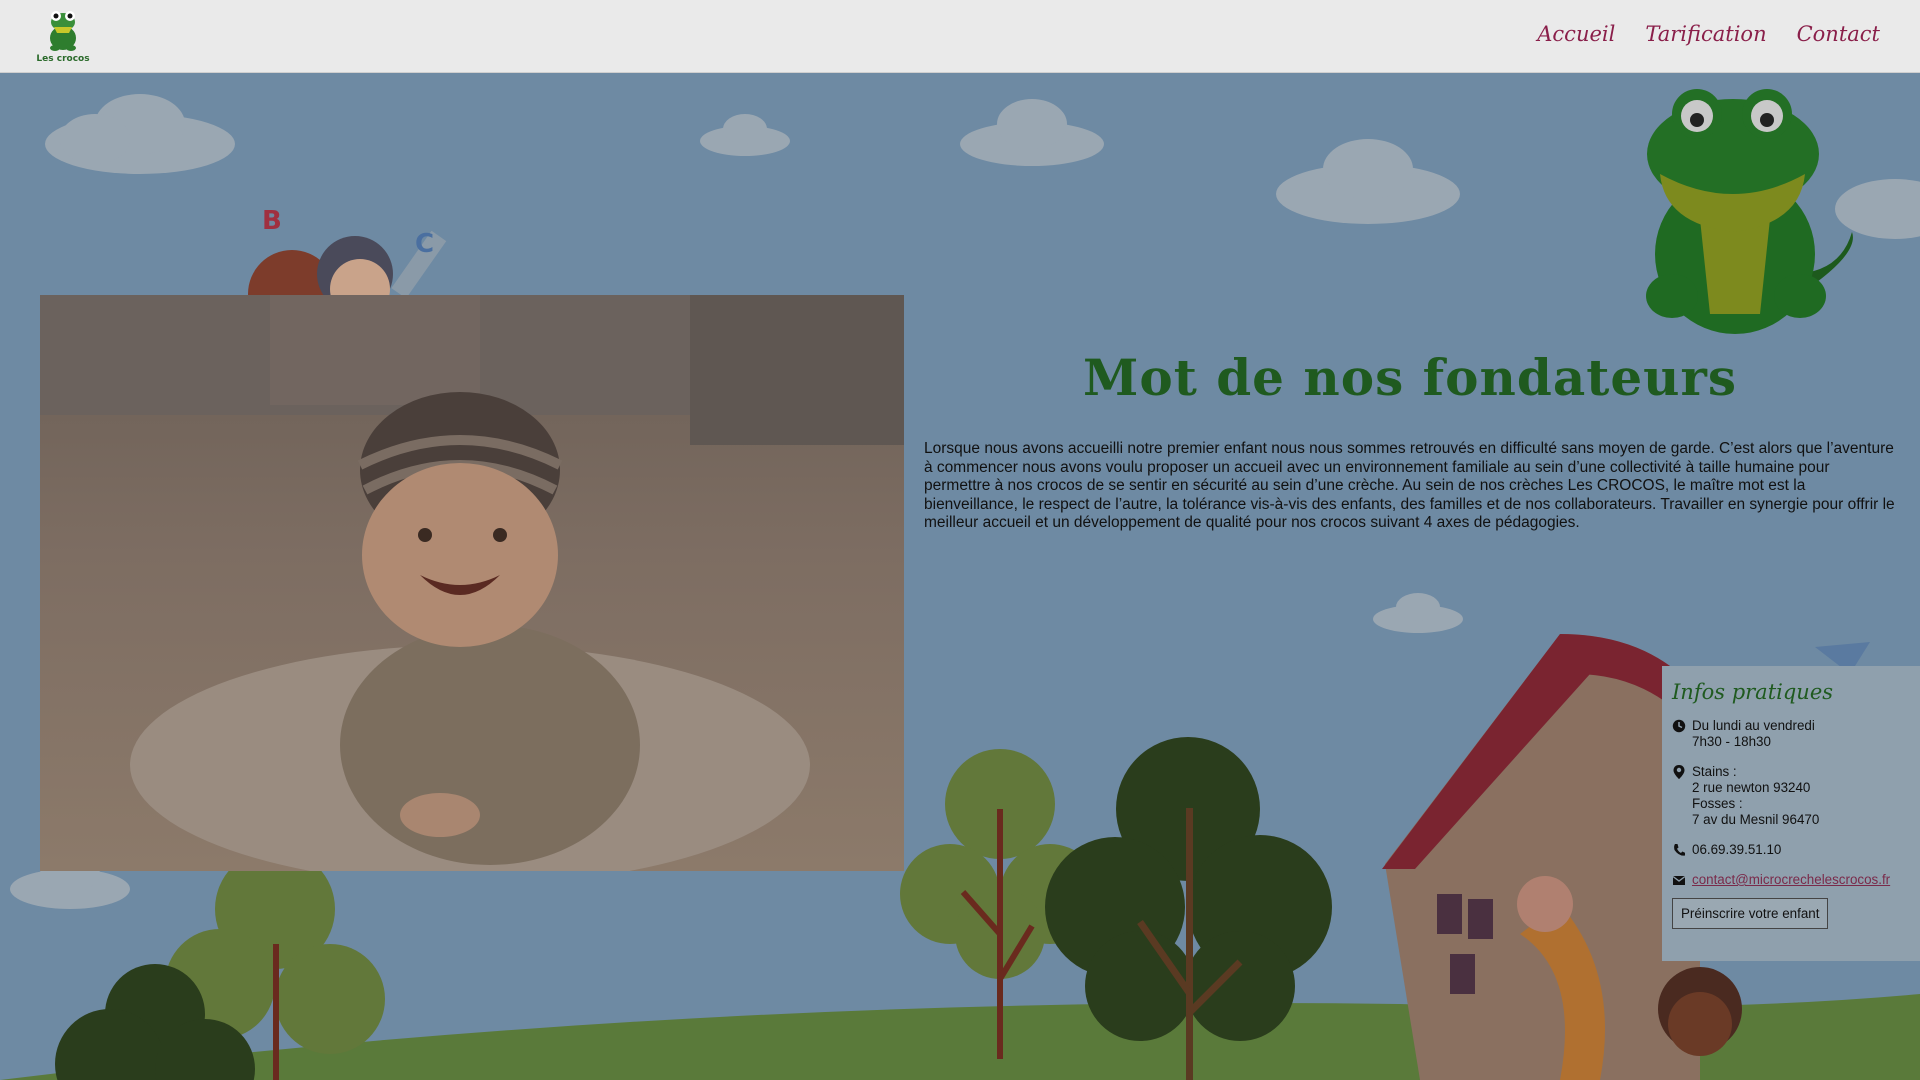 The image size is (1920, 1080). Describe the element at coordinates (424, 244) in the screenshot. I see `letter-c: C` at that location.